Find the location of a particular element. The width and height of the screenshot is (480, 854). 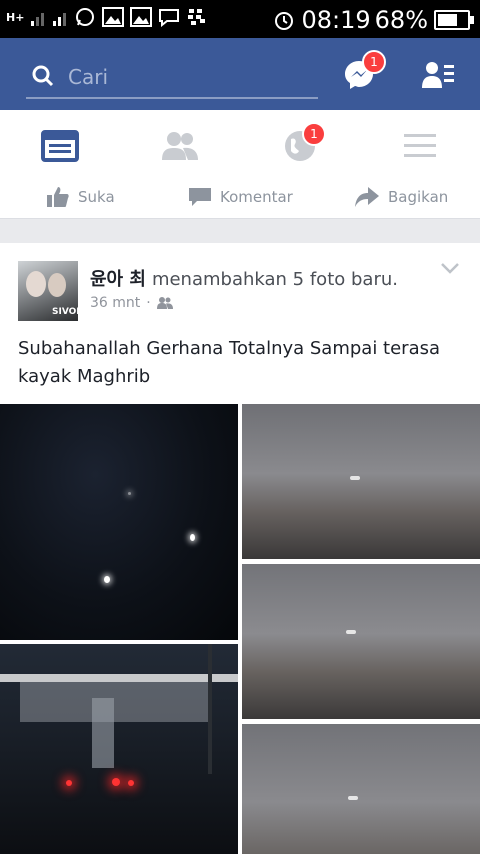

messenger-button: 1 is located at coordinates (364, 71).